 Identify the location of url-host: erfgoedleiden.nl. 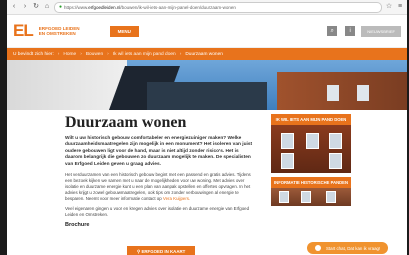
(104, 7).